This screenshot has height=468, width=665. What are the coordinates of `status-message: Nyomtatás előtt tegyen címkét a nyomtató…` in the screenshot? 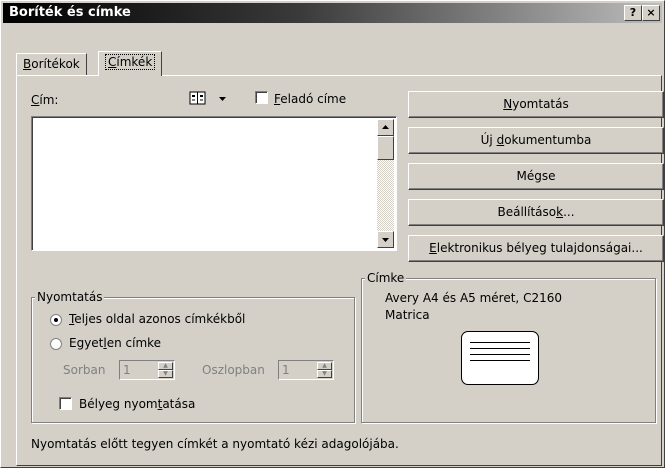 It's located at (215, 444).